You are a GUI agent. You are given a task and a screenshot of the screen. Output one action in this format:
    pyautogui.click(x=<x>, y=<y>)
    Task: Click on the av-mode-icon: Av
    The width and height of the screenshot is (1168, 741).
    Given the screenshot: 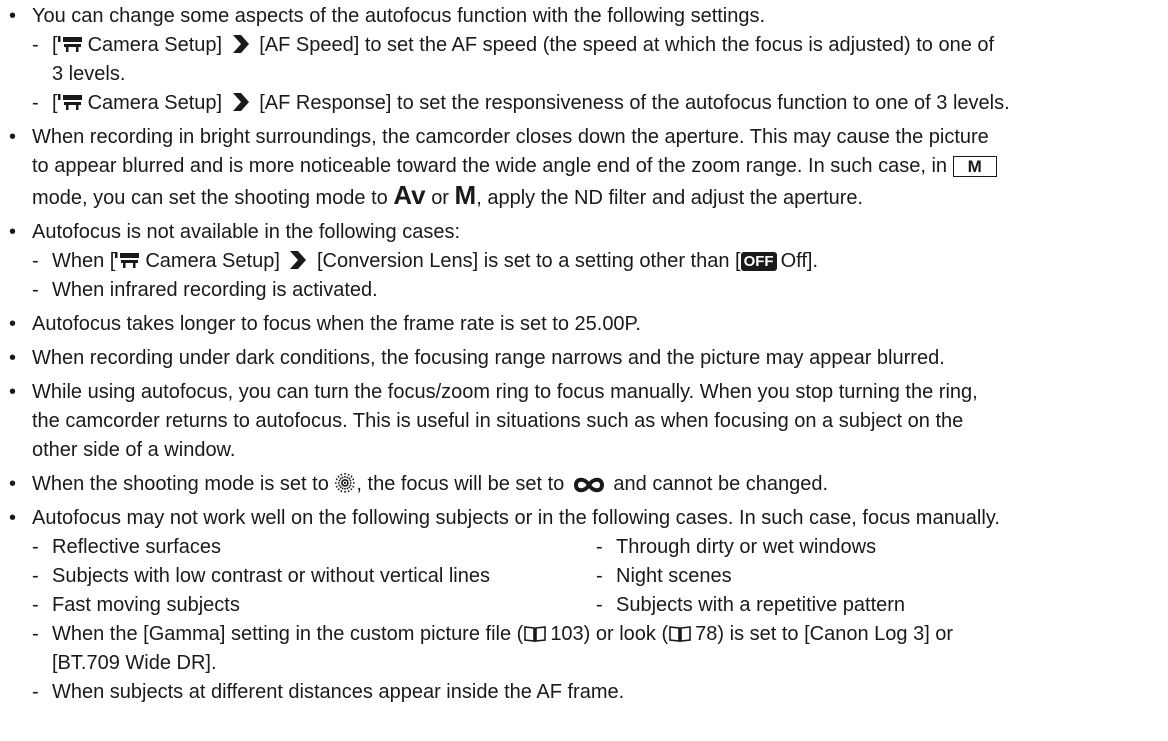 What is the action you would take?
    pyautogui.click(x=409, y=195)
    